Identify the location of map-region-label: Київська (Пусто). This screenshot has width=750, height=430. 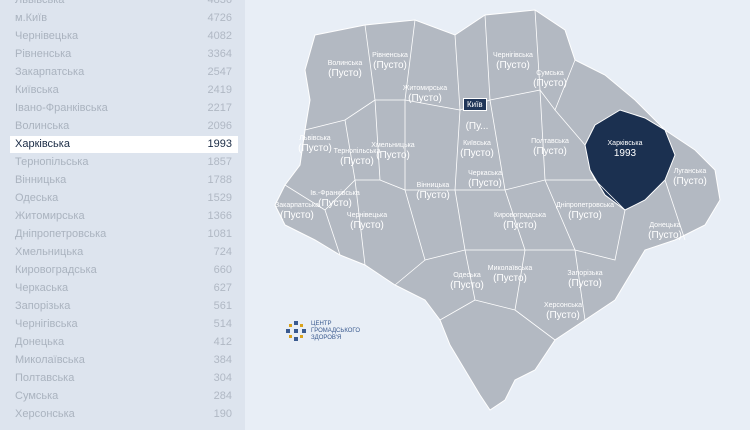
(477, 150).